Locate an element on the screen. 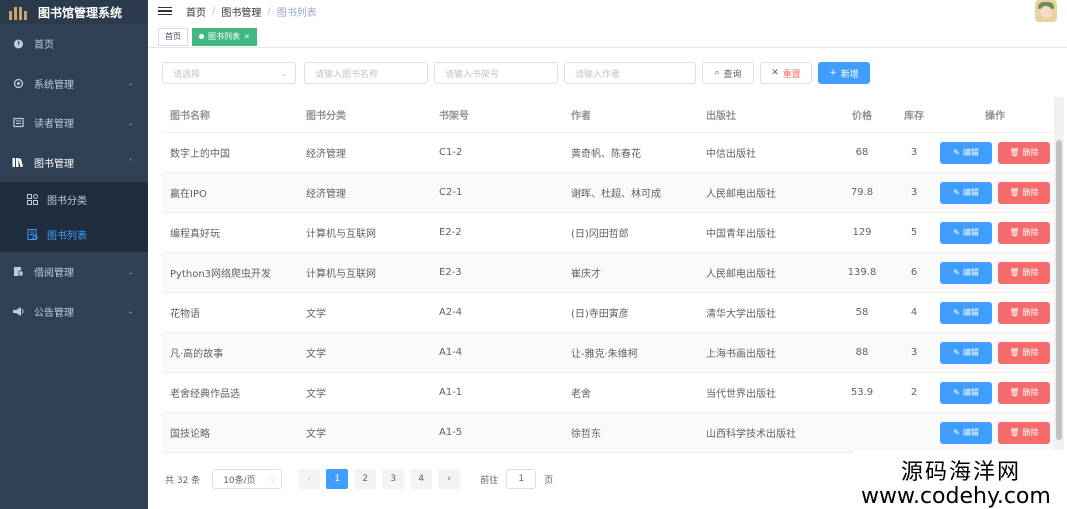 The height and width of the screenshot is (509, 1067). sidebar-item-system: 系统管理 ⌄ is located at coordinates (74, 84).